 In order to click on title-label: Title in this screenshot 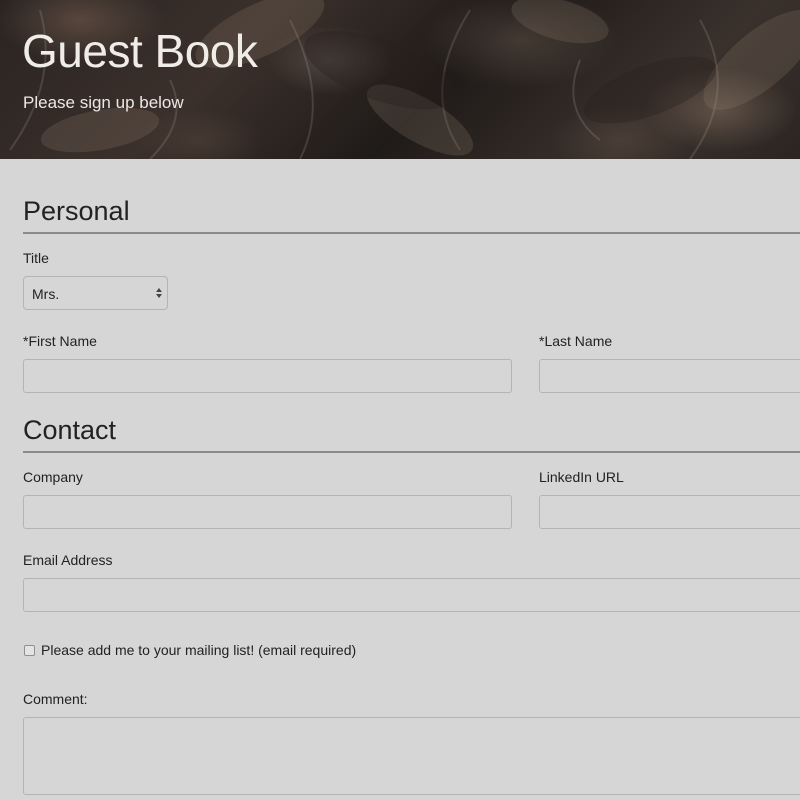, I will do `click(36, 258)`.